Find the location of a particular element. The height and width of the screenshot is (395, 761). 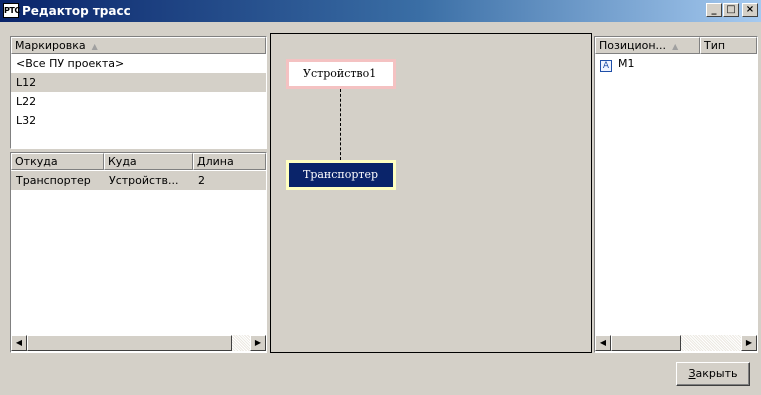

column-header-position: Позицион... ▲ is located at coordinates (647, 45).